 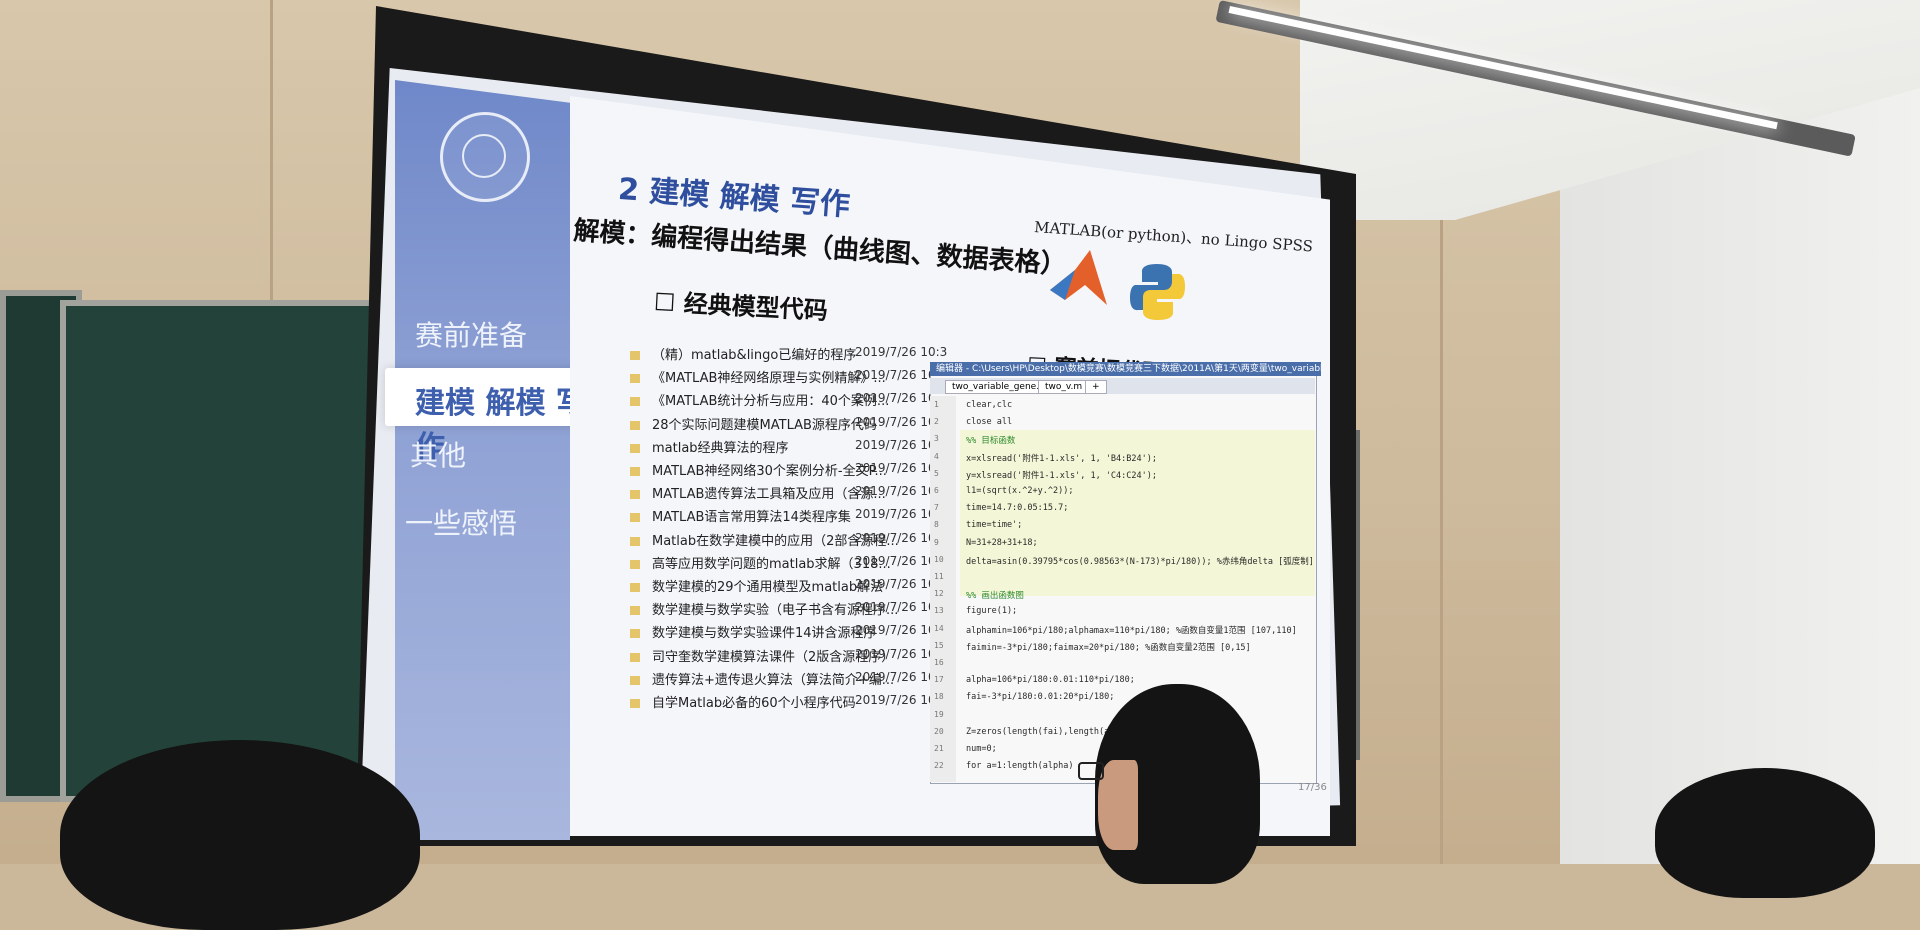 I want to click on python-logo, so click(x=1157, y=292).